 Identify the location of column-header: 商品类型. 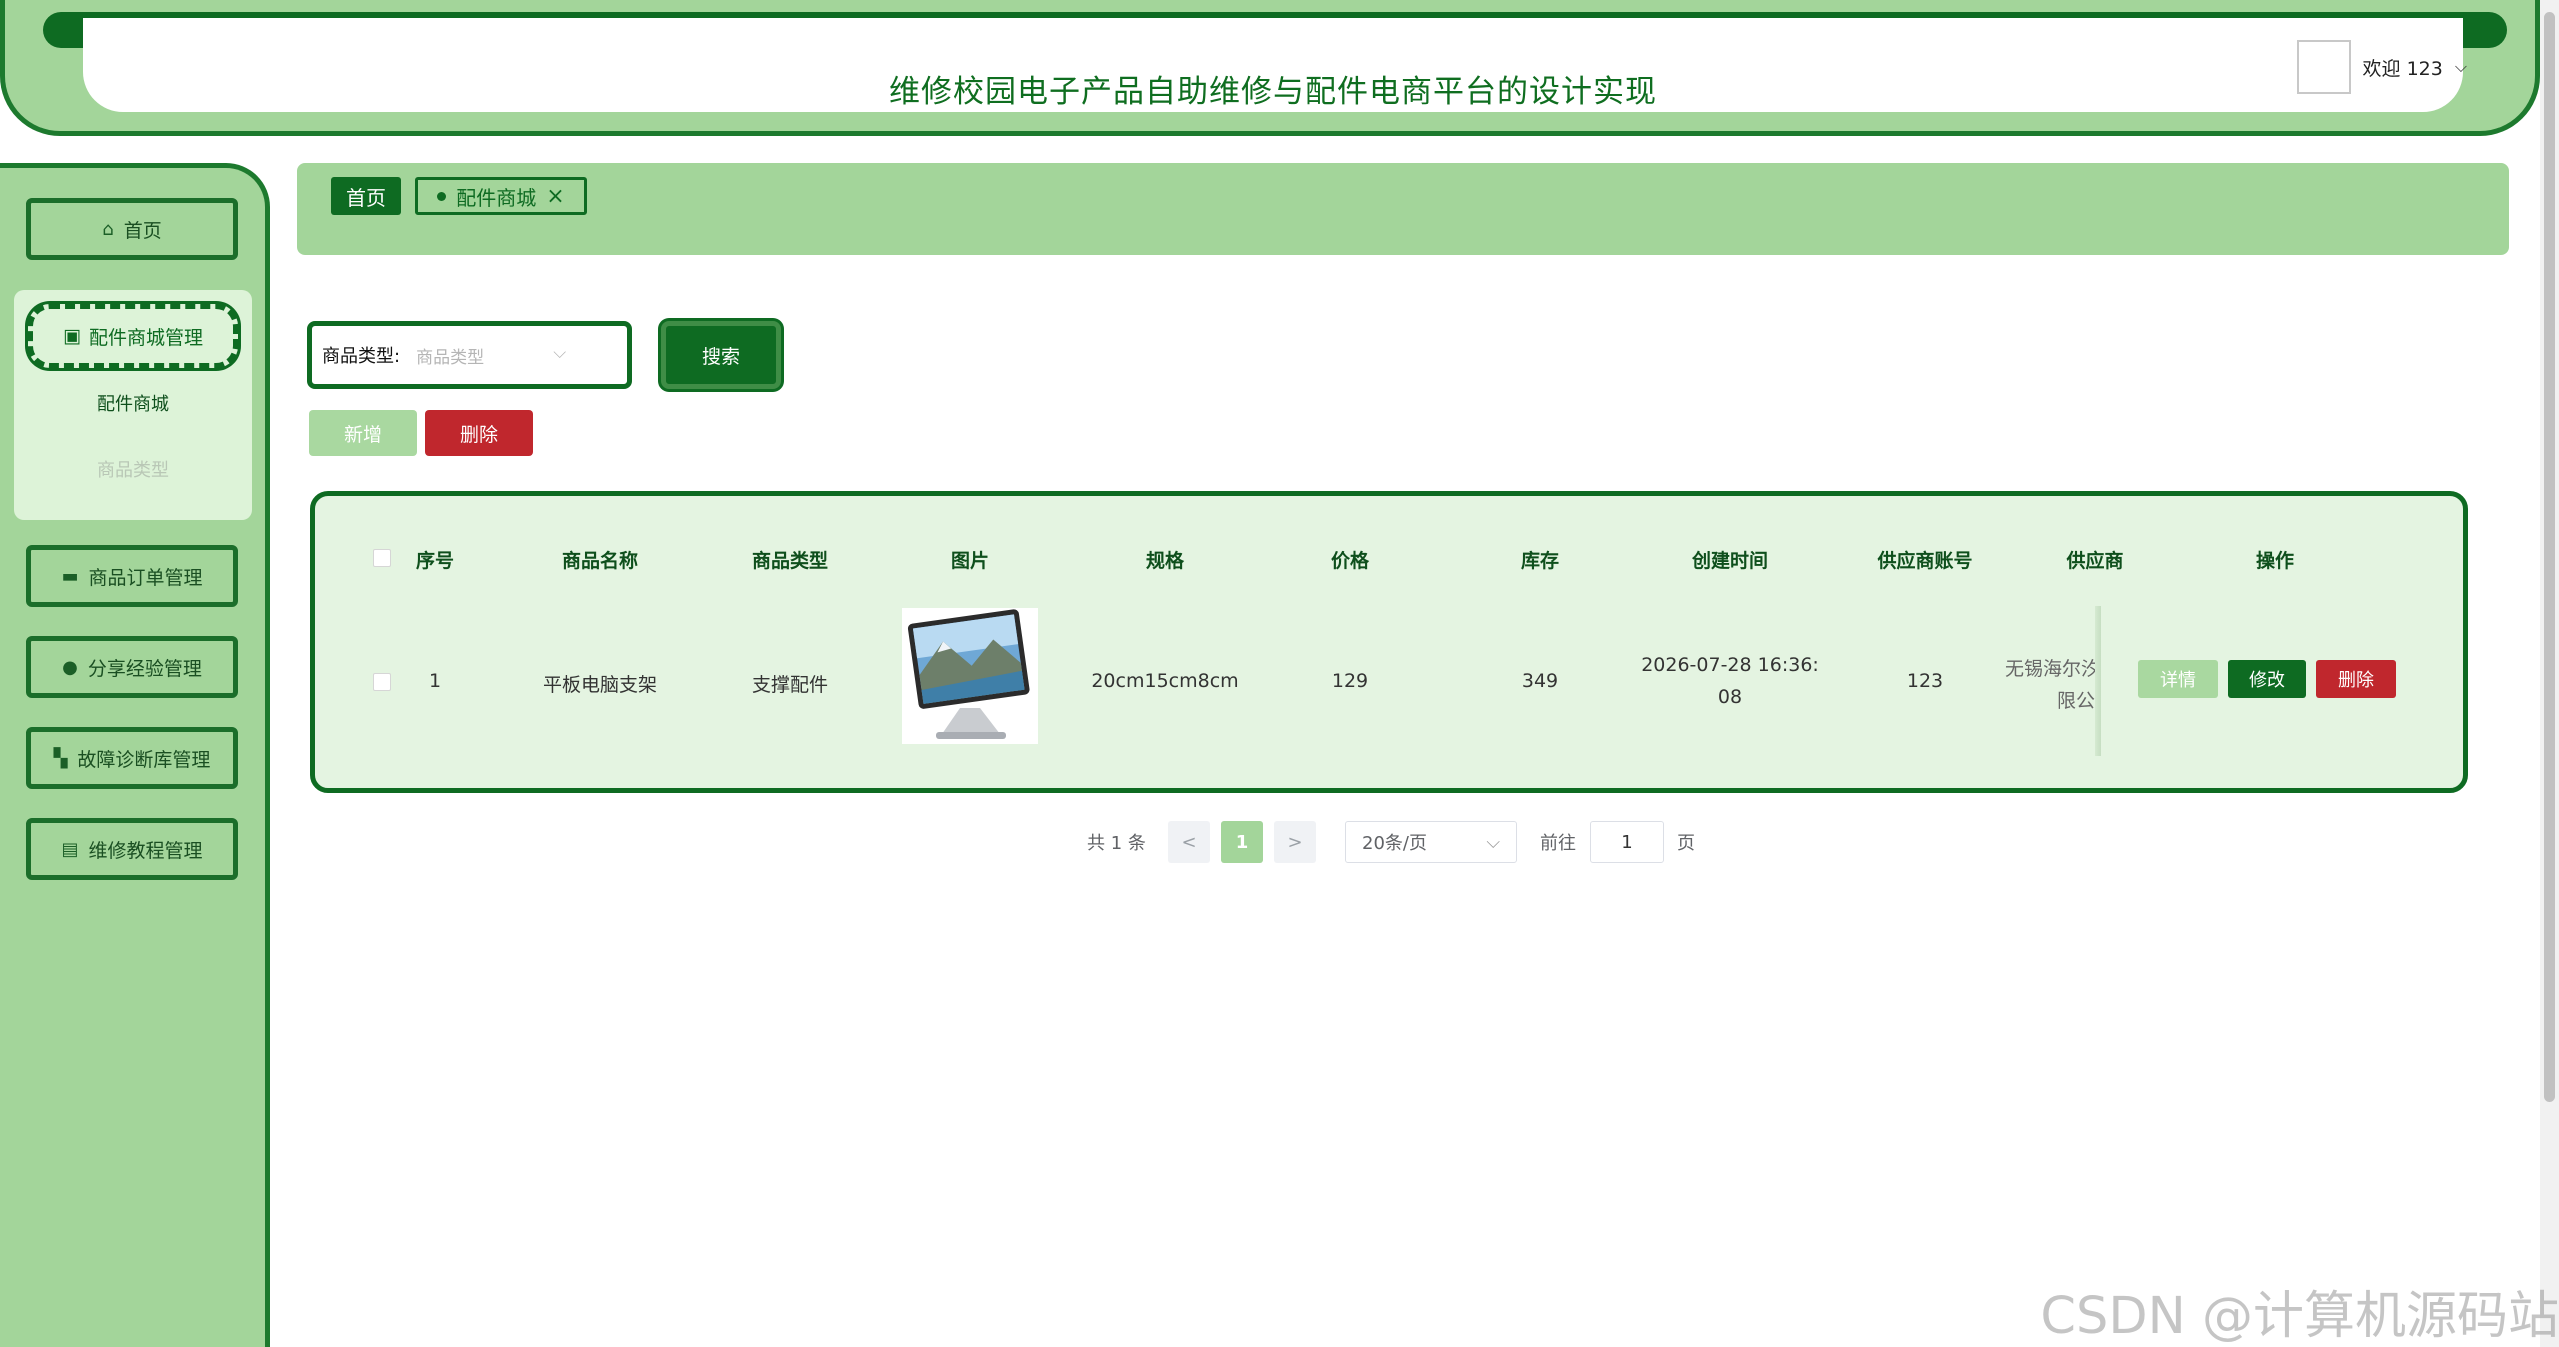
(789, 561).